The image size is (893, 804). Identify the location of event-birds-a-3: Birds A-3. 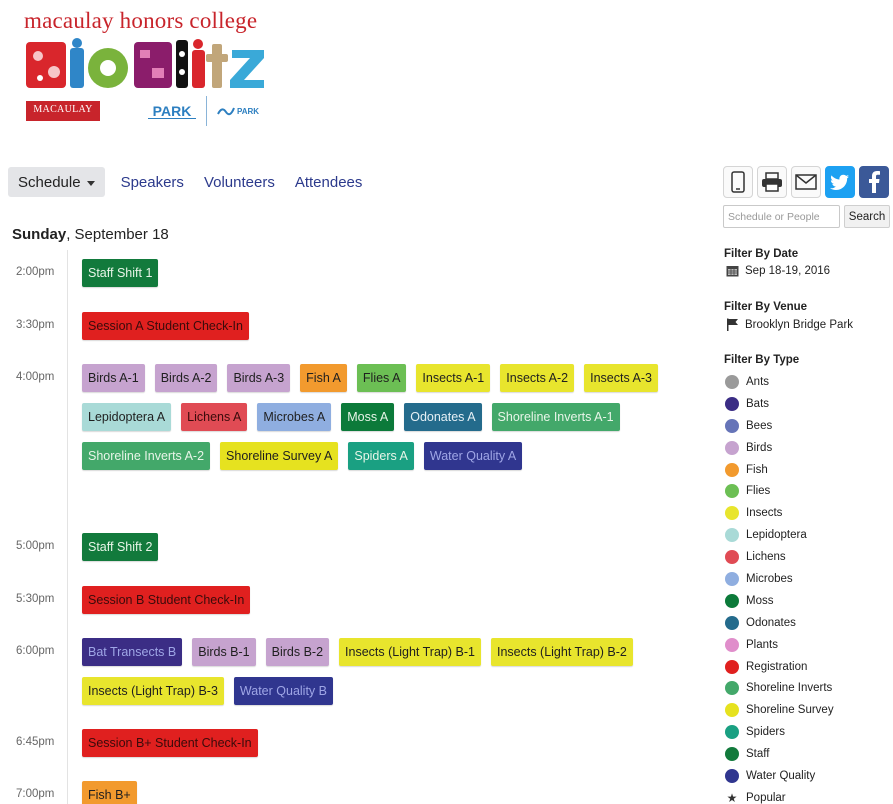
(259, 378).